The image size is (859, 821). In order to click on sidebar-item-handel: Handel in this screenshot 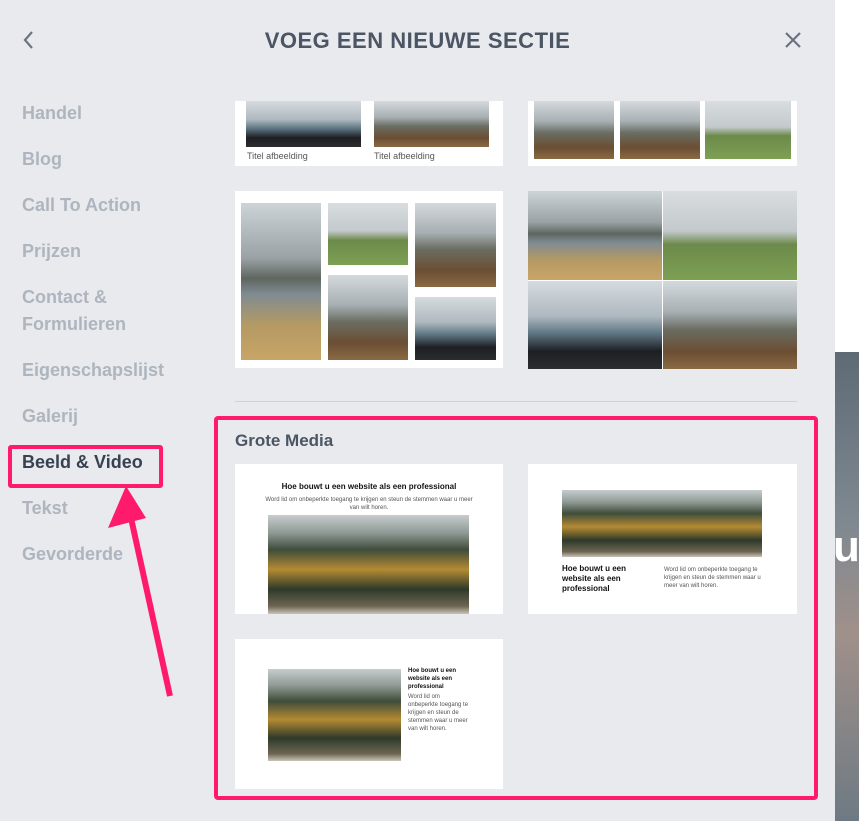, I will do `click(107, 113)`.